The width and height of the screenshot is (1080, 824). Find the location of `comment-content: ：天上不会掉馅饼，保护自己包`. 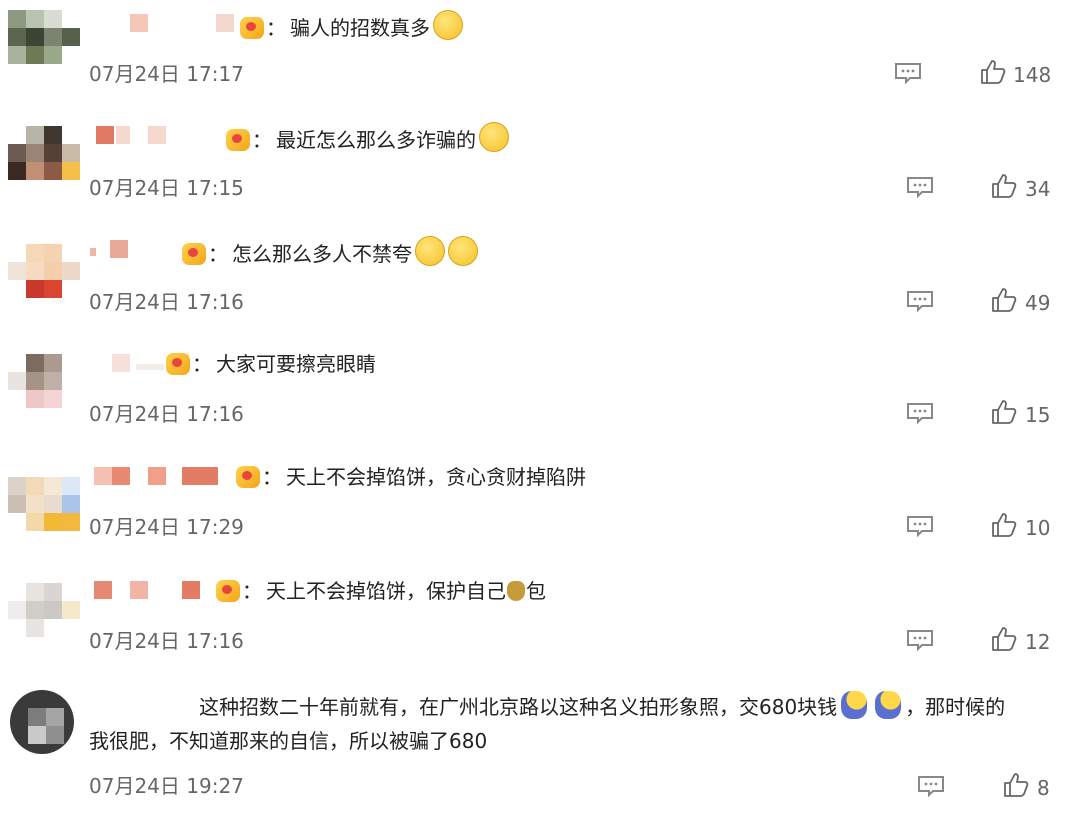

comment-content: ：天上不会掉馅饼，保护自己包 is located at coordinates (381, 591).